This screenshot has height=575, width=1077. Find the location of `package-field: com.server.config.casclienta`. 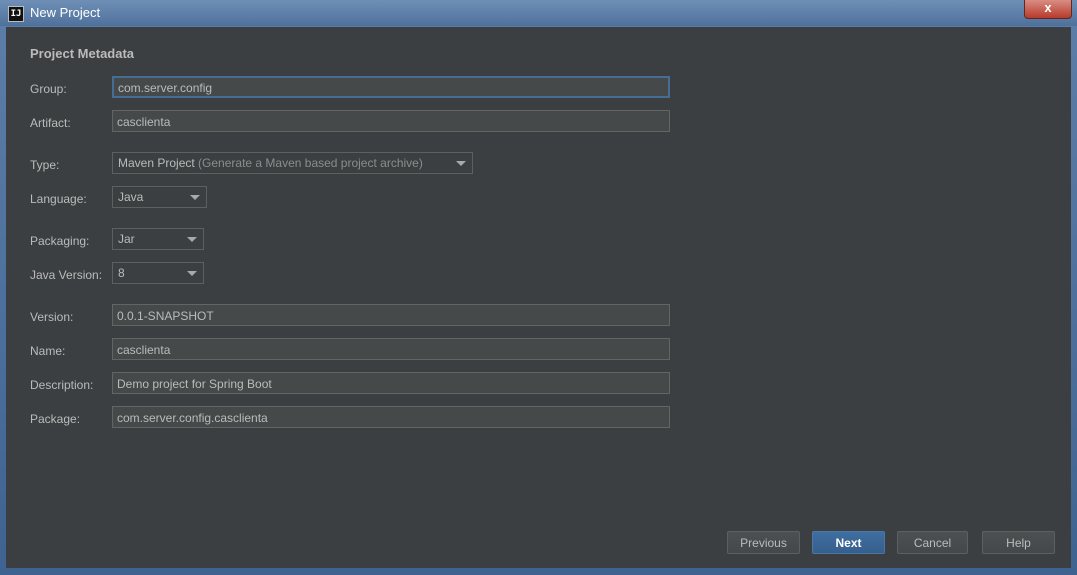

package-field: com.server.config.casclienta is located at coordinates (391, 417).